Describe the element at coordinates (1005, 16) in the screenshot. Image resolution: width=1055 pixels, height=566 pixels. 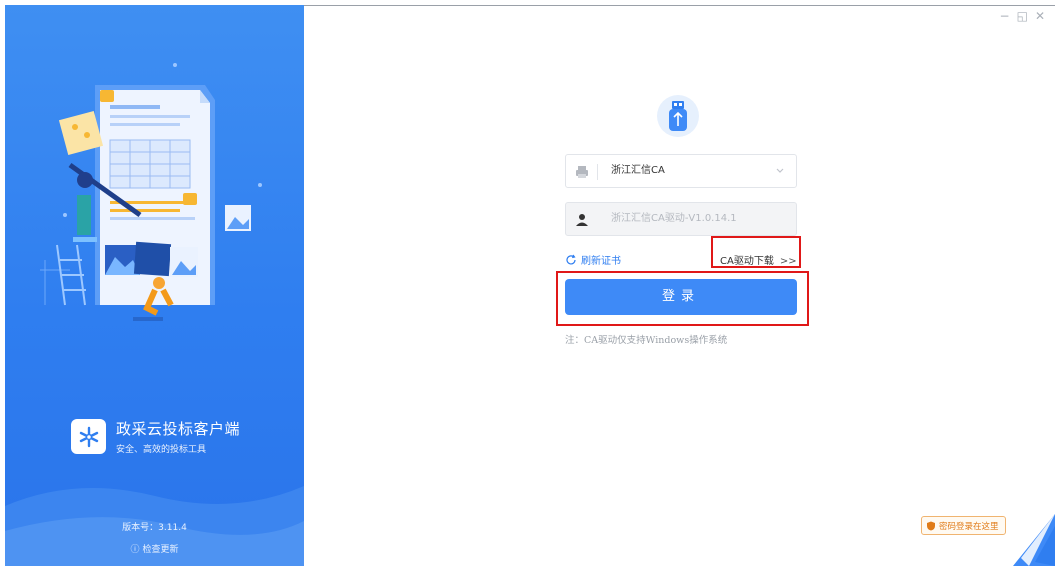
I see `minimize-button: −` at that location.